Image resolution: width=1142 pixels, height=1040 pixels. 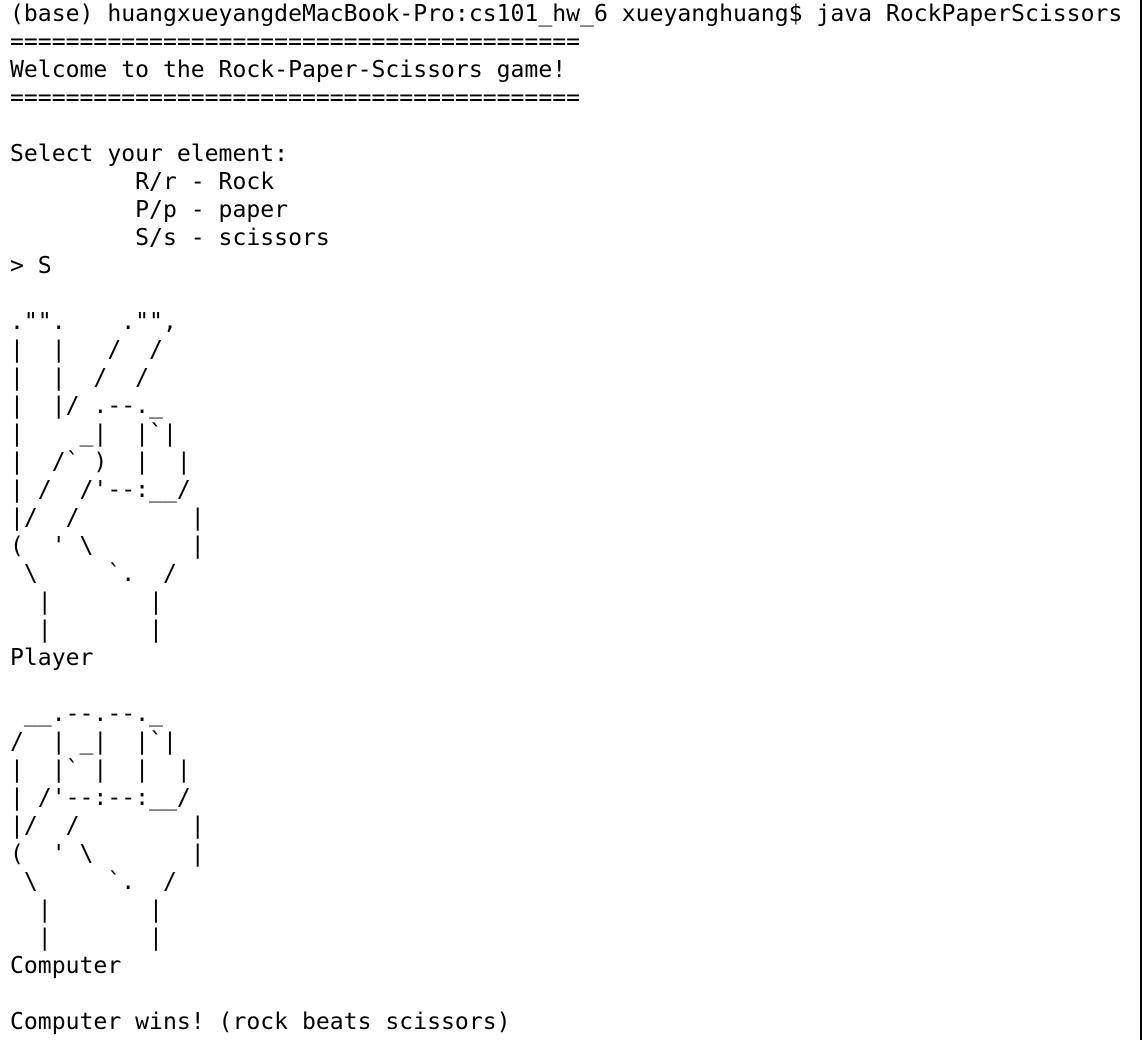 What do you see at coordinates (149, 154) in the screenshot?
I see `select-prompt: Select your element:` at bounding box center [149, 154].